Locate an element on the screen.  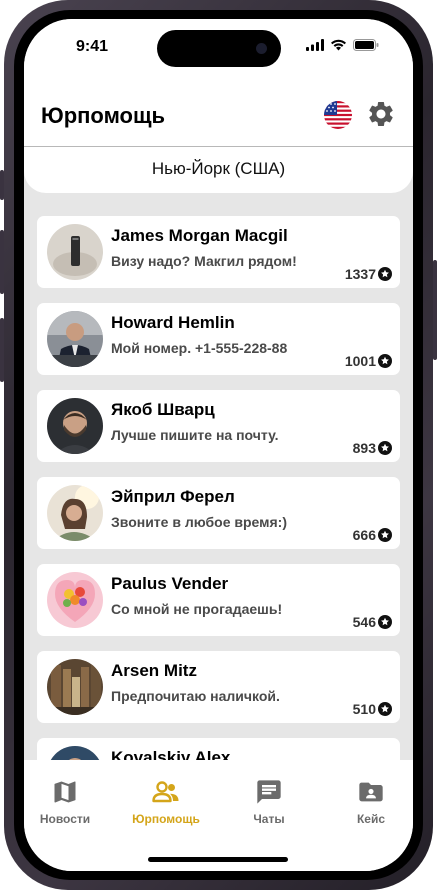
tab-label: Новости is located at coordinates (65, 819).